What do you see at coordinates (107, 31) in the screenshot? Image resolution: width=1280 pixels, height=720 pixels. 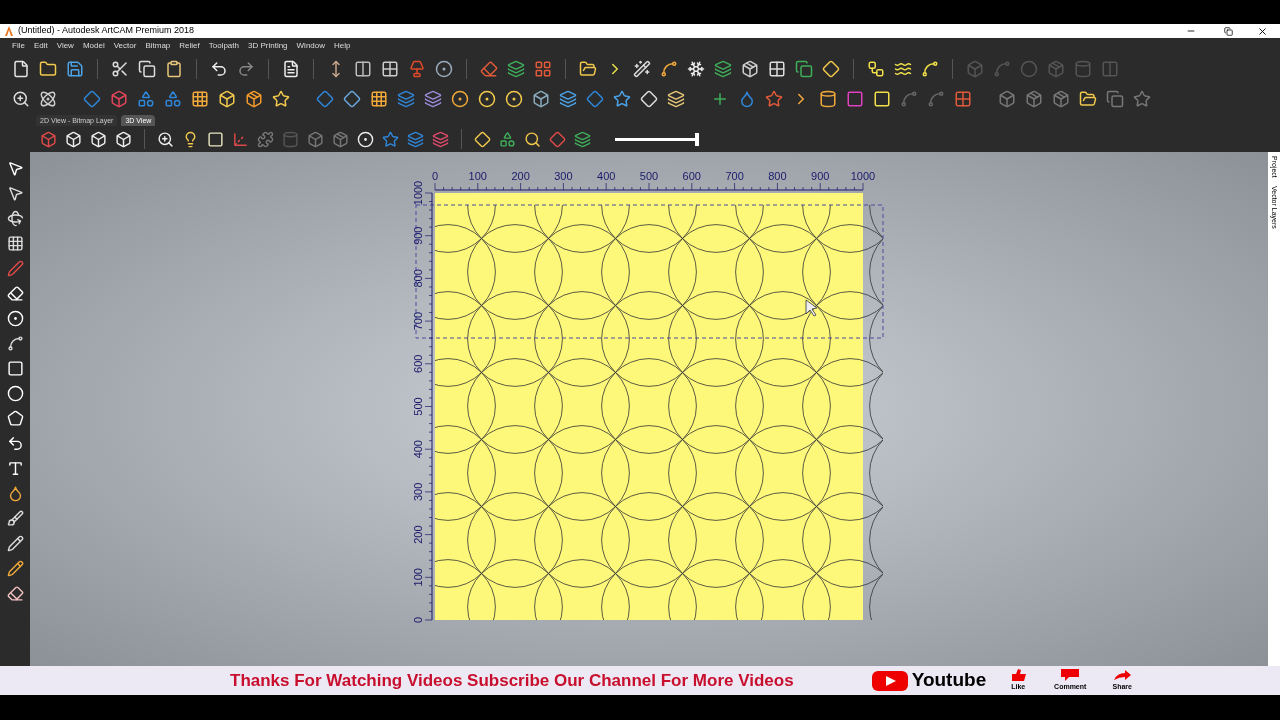 I see `window-title: (Untitled) - Autodesk ArtCAM Premium 2018` at bounding box center [107, 31].